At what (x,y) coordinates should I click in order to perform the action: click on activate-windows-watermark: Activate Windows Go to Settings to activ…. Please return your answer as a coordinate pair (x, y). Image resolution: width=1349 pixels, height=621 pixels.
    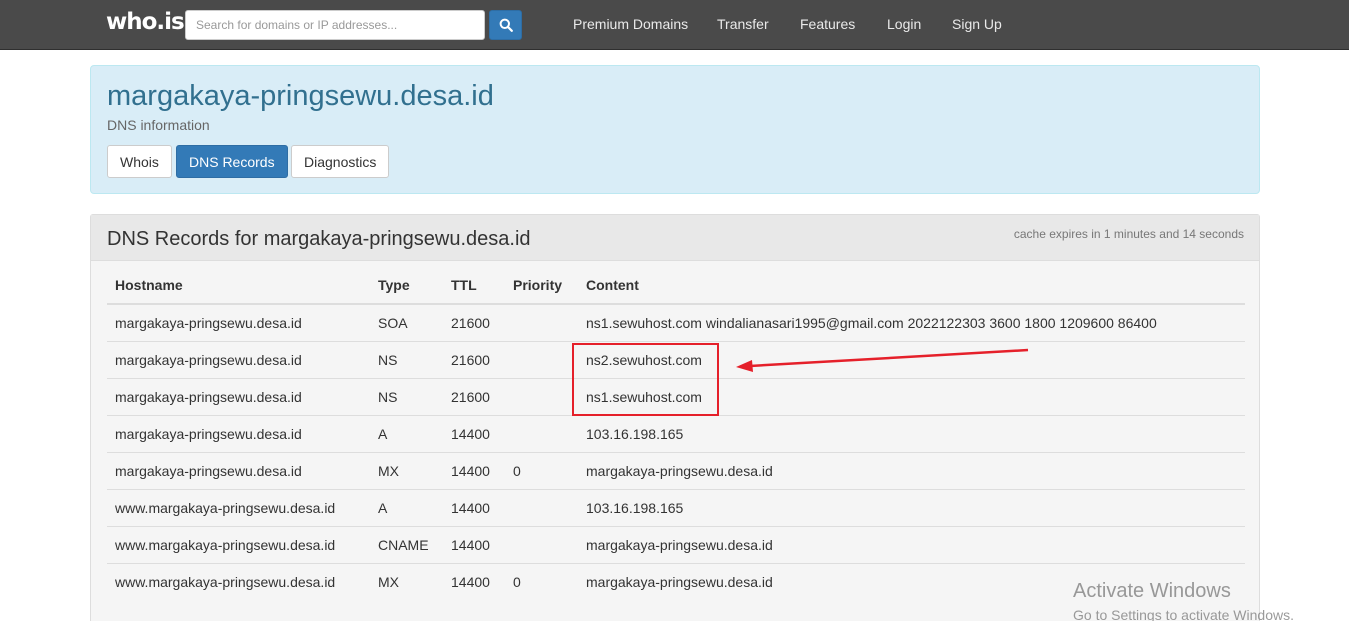
    Looking at the image, I should click on (1183, 600).